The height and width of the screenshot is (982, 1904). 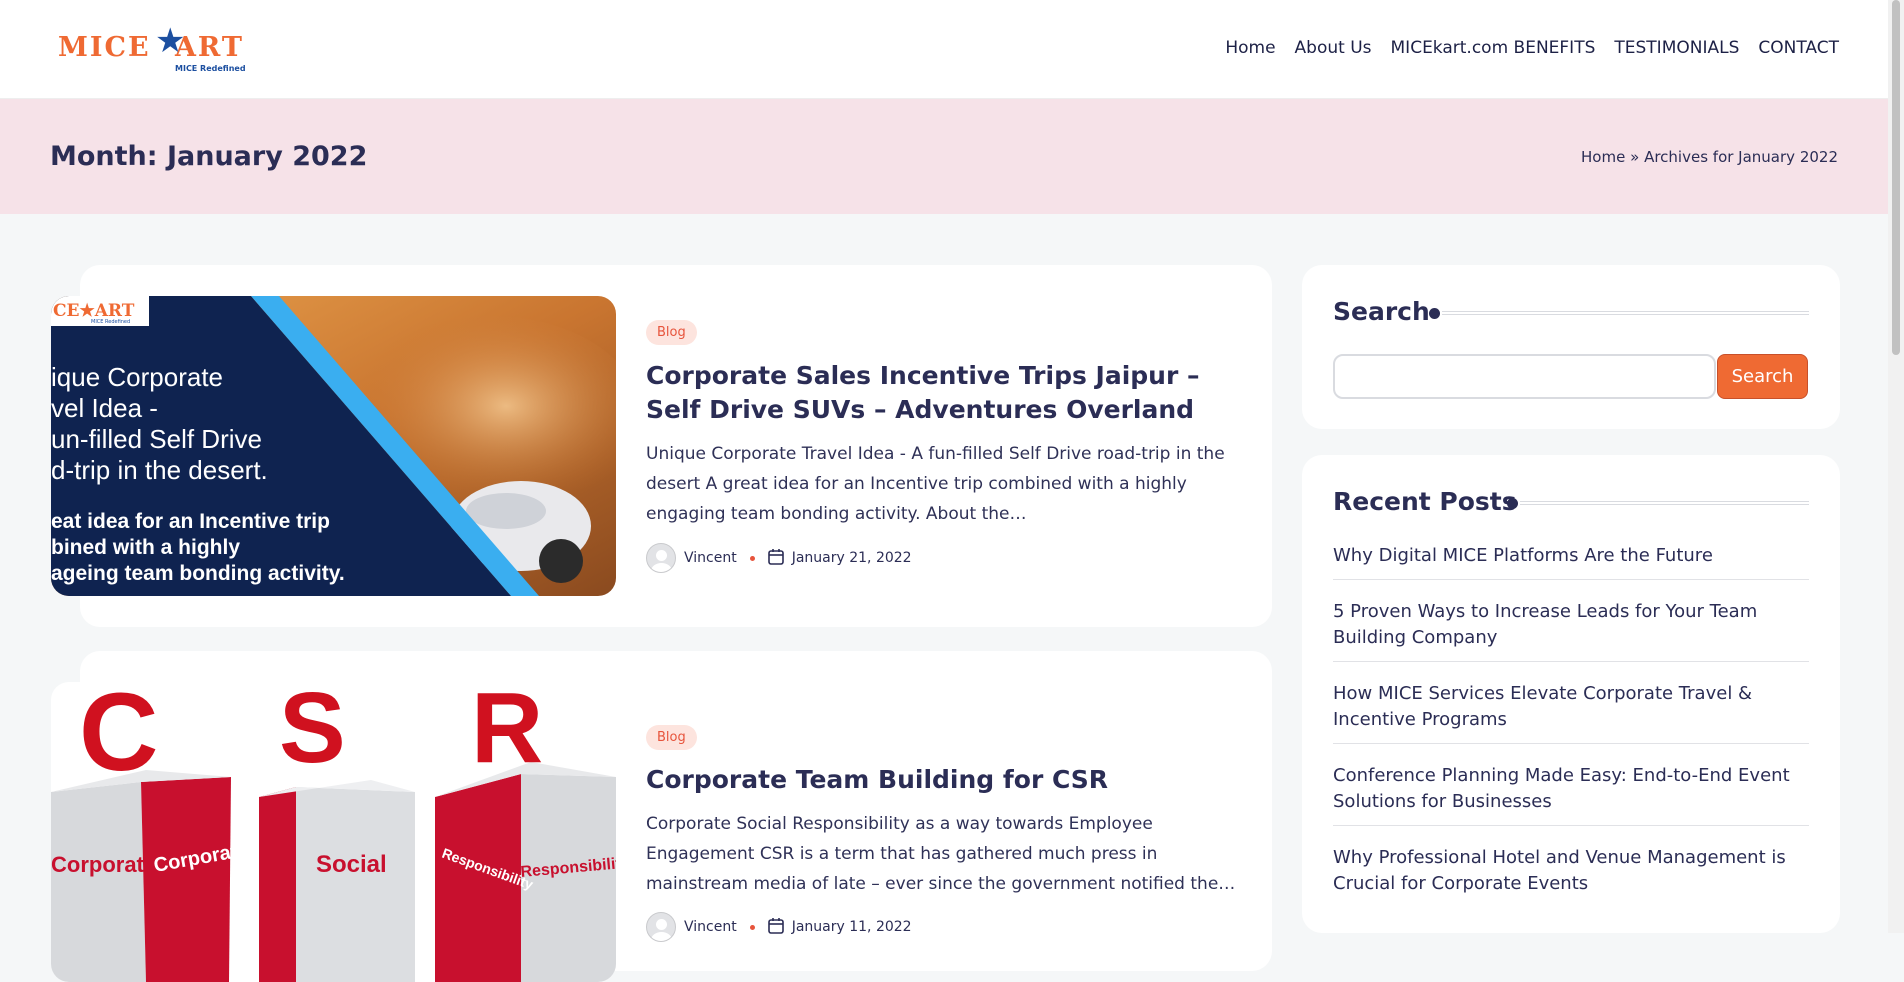 What do you see at coordinates (710, 558) in the screenshot?
I see `post-author: Vincent` at bounding box center [710, 558].